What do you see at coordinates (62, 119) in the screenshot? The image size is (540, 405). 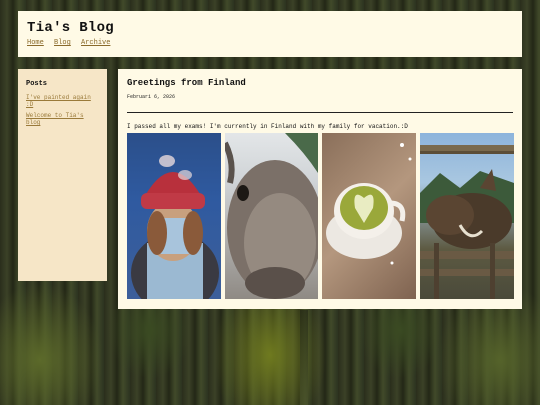 I see `sidebar-post-link: Welcome to Tia's blog` at bounding box center [62, 119].